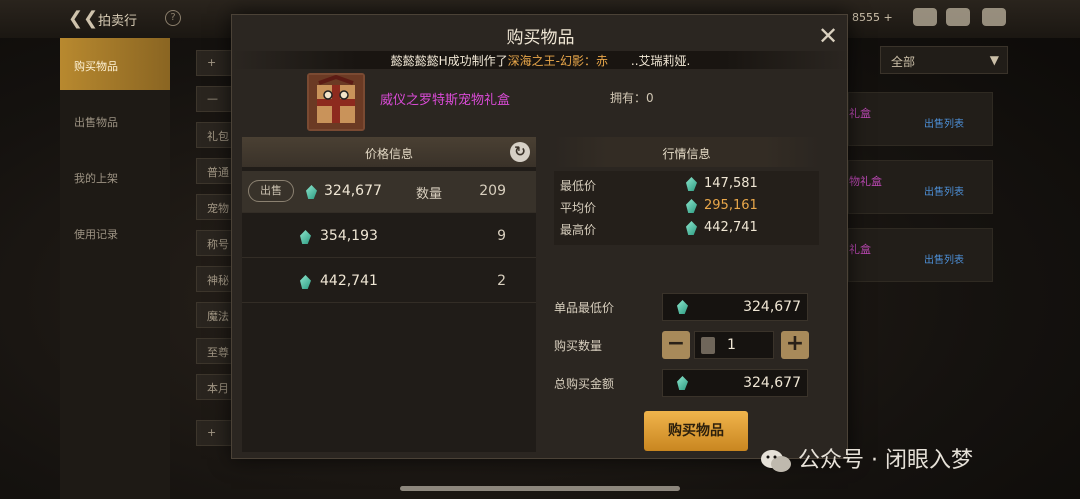 The image size is (1080, 499). I want to click on price-row: 出售 324,677 数量 209, so click(389, 192).